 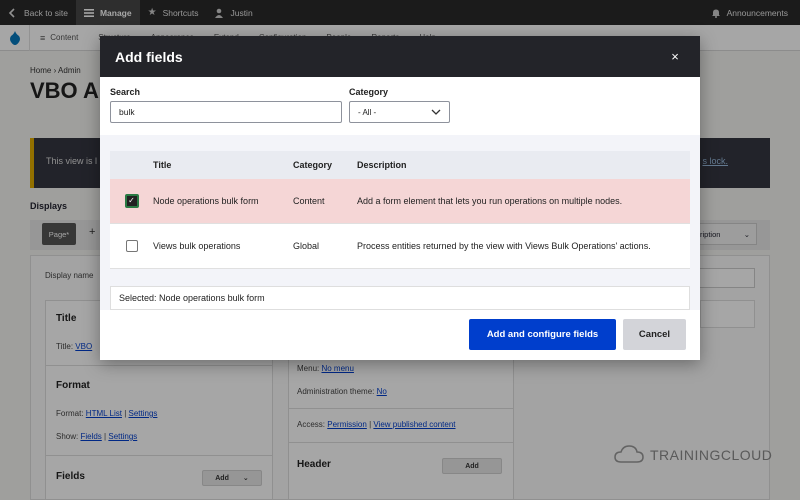 What do you see at coordinates (399, 112) in the screenshot?
I see `category-select: - All -` at bounding box center [399, 112].